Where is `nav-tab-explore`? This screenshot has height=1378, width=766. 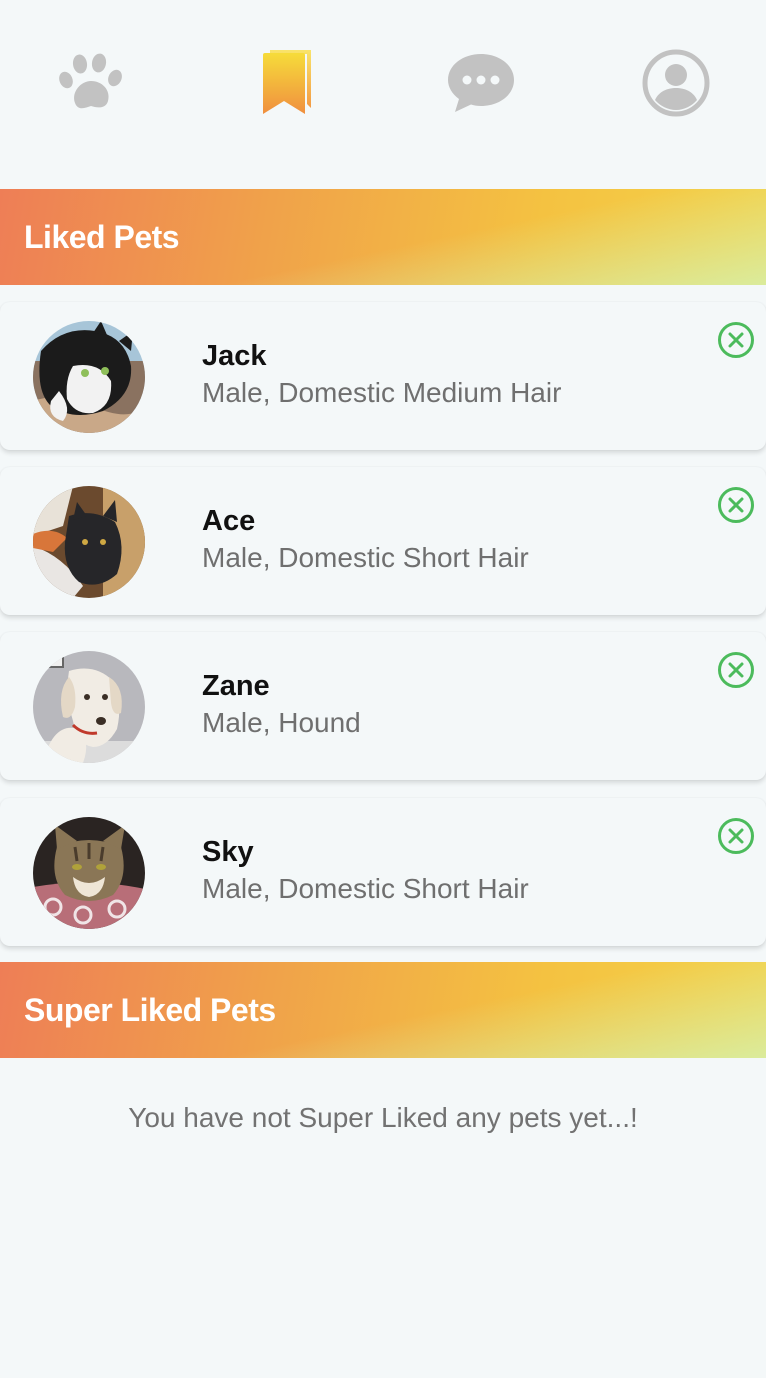 nav-tab-explore is located at coordinates (92, 85).